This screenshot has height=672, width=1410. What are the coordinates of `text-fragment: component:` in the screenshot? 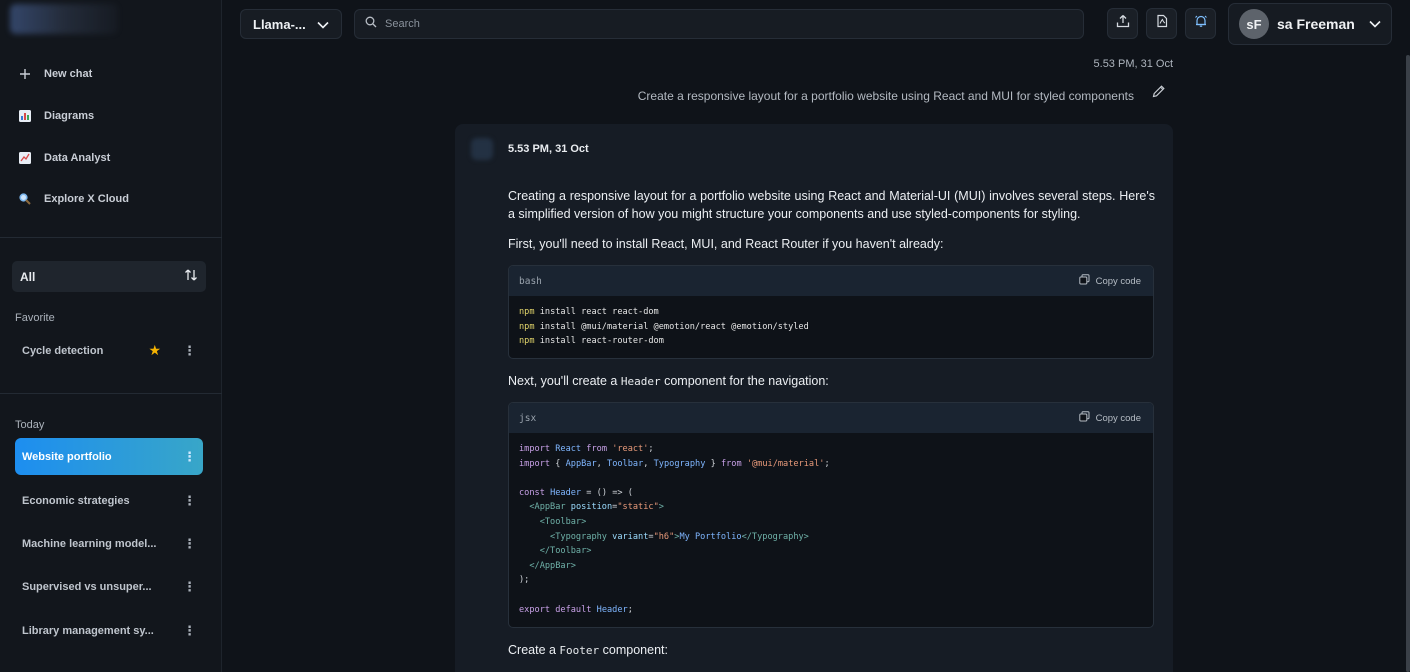 It's located at (633, 650).